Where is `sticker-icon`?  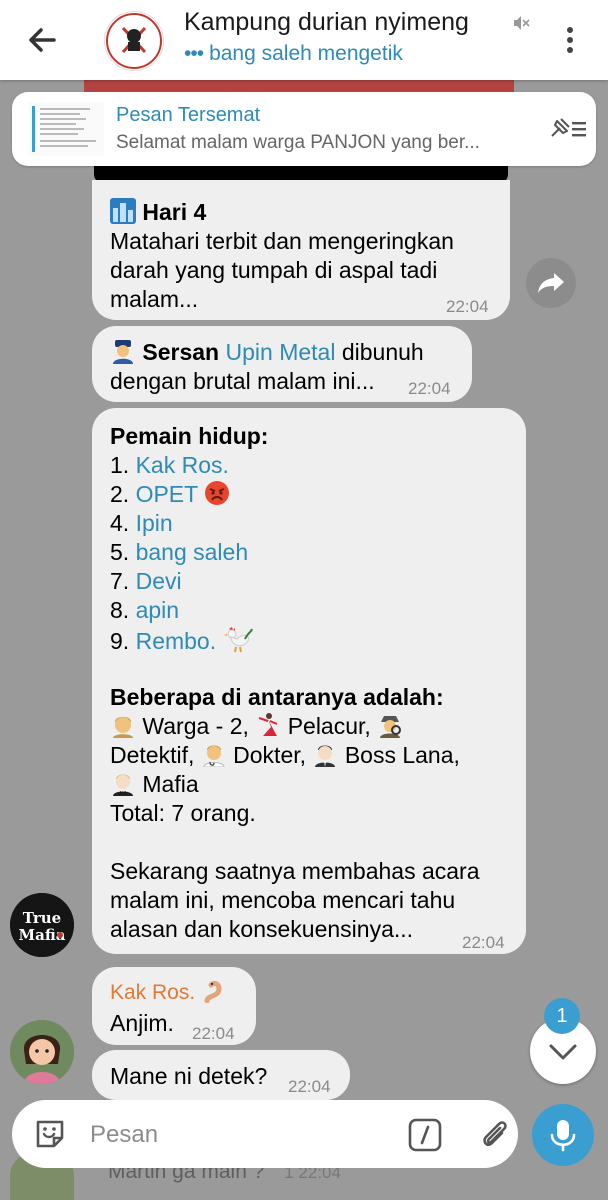
sticker-icon is located at coordinates (50, 1134).